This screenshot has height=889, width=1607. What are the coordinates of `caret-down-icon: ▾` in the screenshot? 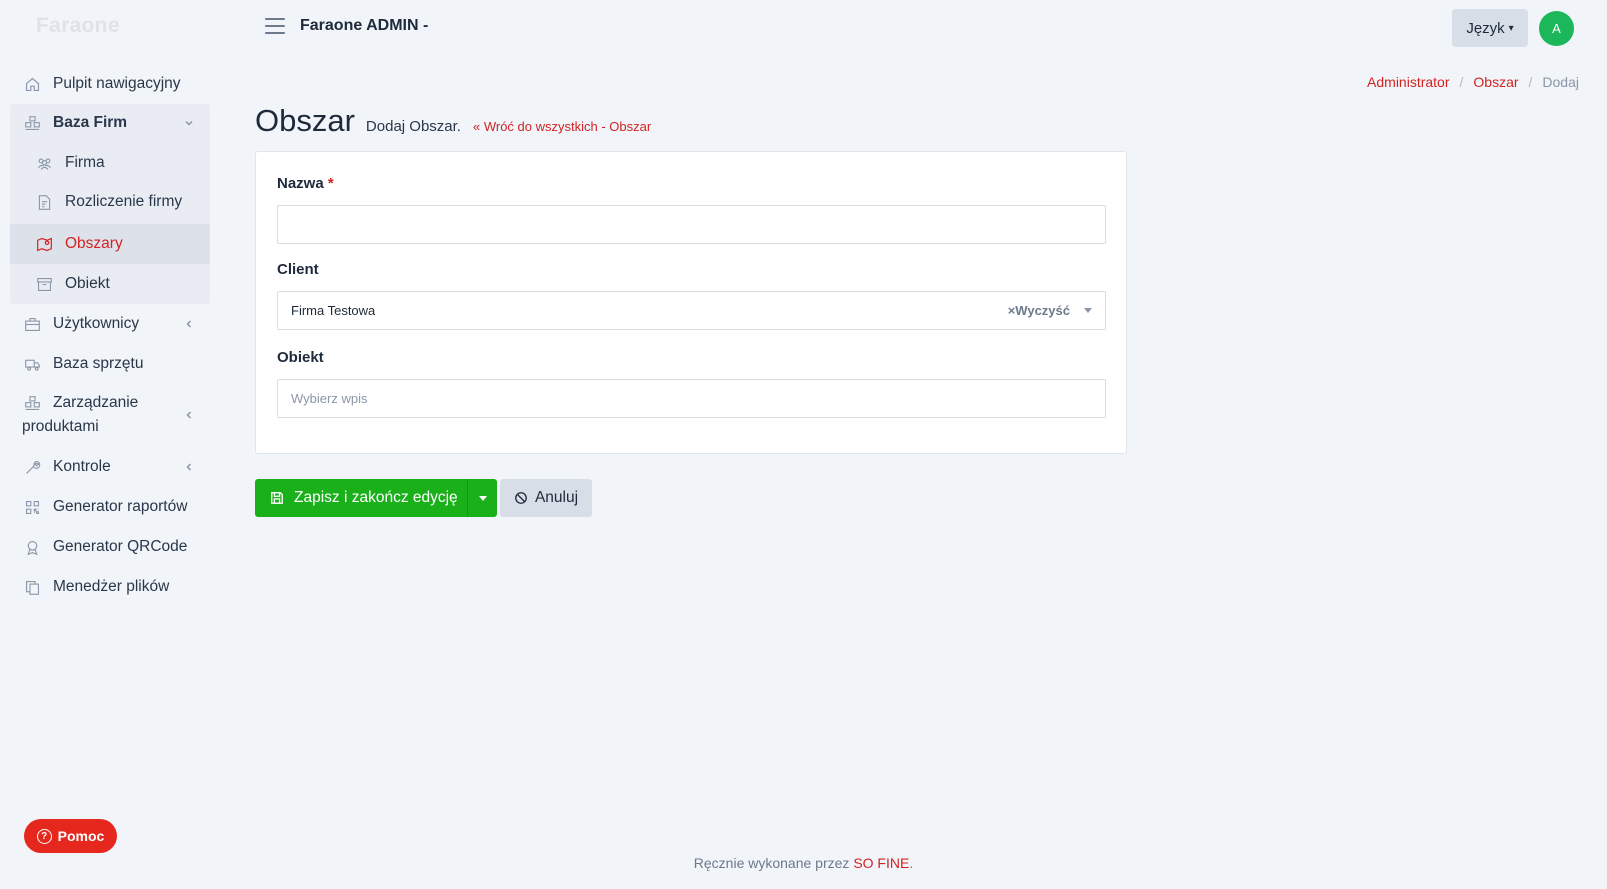 It's located at (1511, 28).